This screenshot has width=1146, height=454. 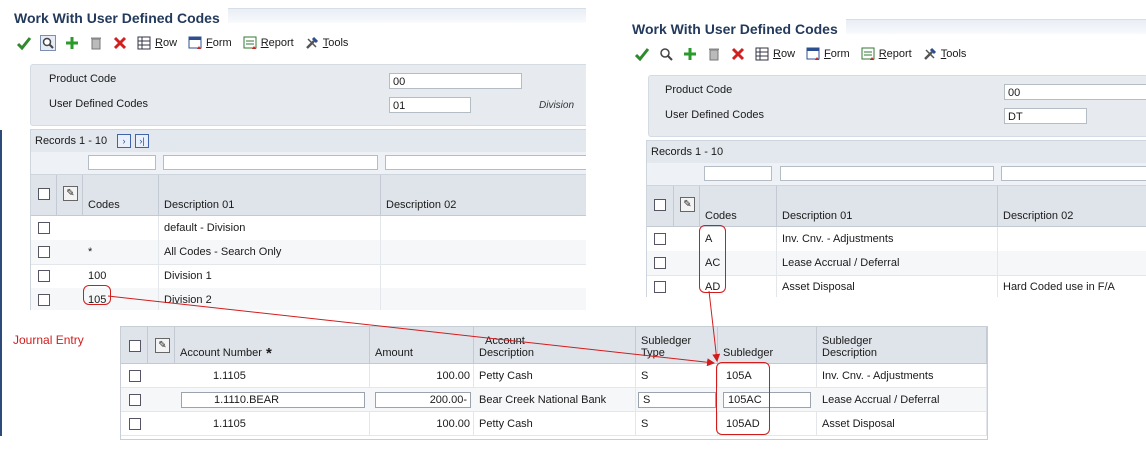 I want to click on select-all-header, so click(x=44, y=195).